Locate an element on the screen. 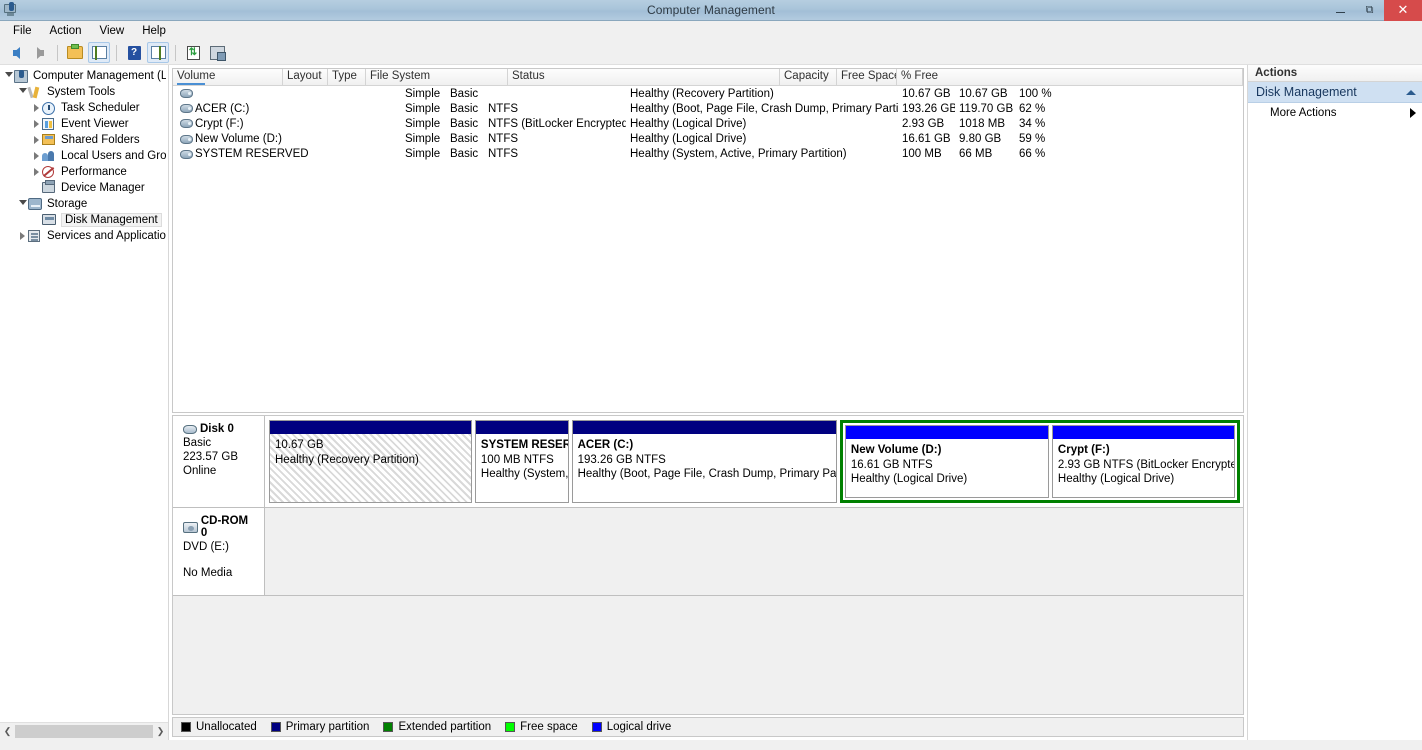  window-title: Computer Management is located at coordinates (711, 10).